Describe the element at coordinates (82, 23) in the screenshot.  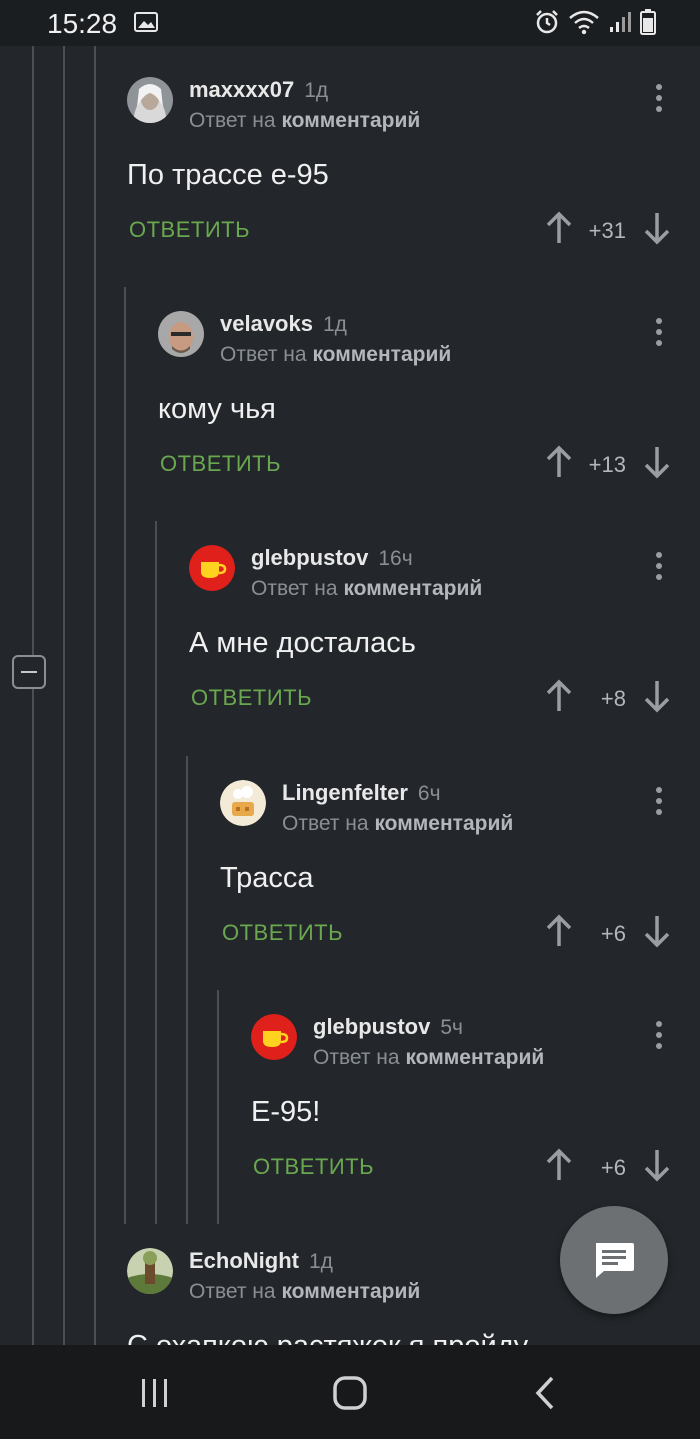
I see `status-time: 15:28` at that location.